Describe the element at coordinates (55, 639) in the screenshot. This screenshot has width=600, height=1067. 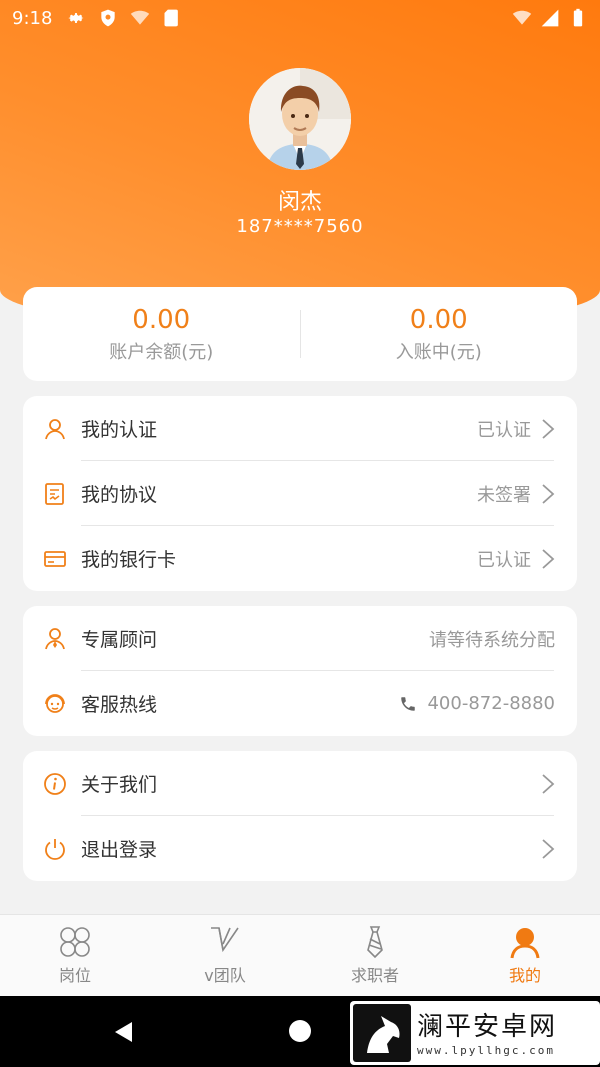
I see `advisor-icon` at that location.